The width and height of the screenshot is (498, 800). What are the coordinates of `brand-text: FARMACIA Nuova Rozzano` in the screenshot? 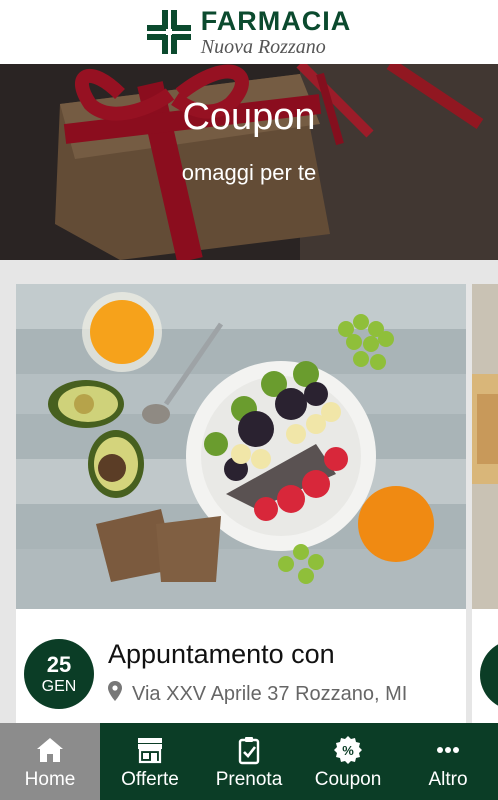 It's located at (276, 31).